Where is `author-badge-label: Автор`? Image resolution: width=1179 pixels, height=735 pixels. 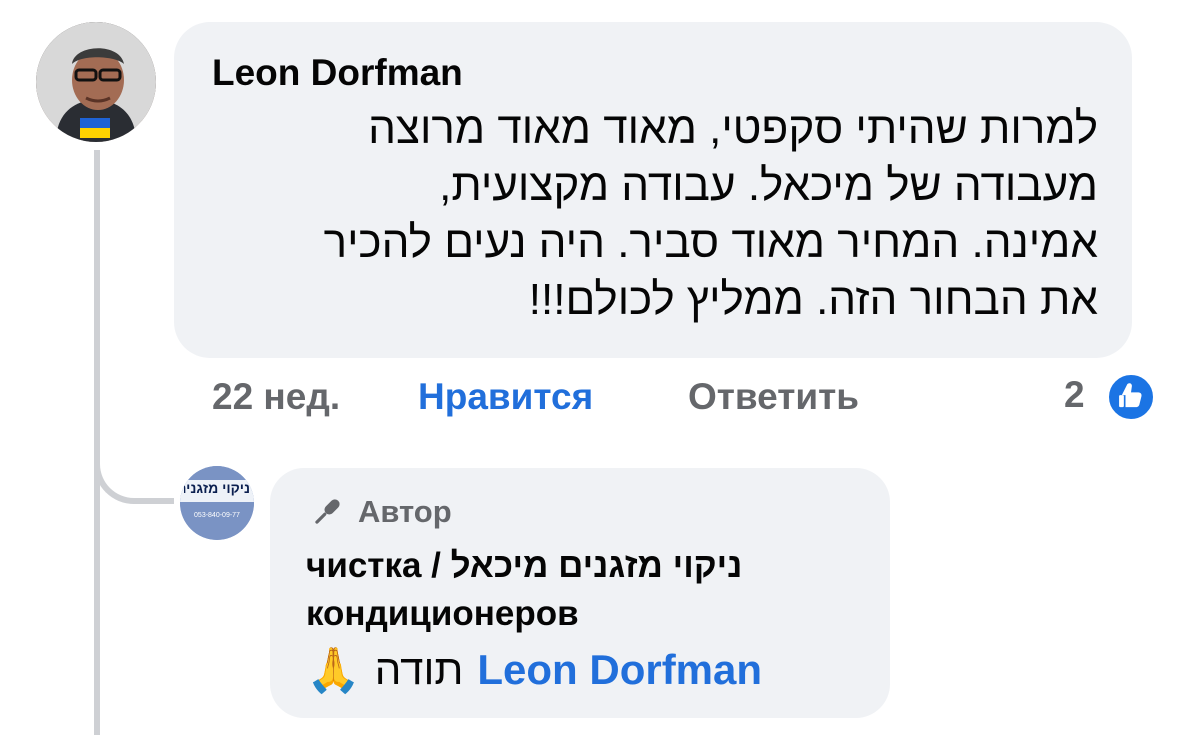 author-badge-label: Автор is located at coordinates (405, 511).